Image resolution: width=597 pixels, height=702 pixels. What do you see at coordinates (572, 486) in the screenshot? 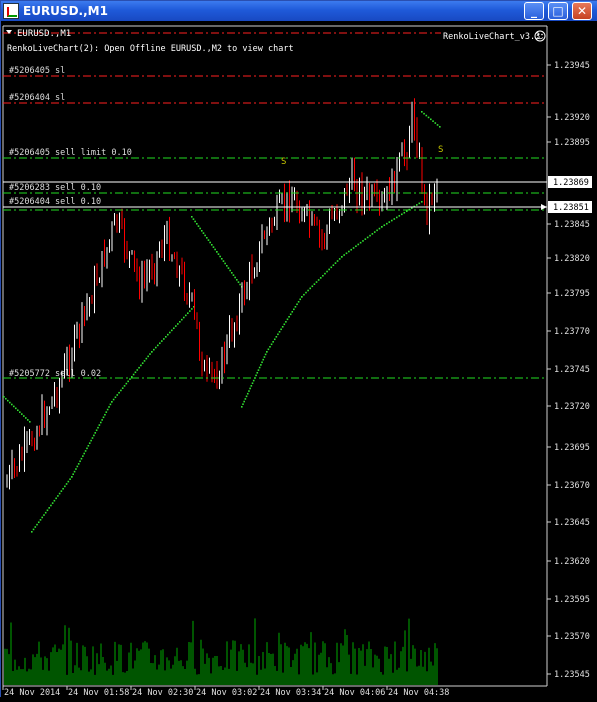
I see `price-tick-label: 1.23670` at bounding box center [572, 486].